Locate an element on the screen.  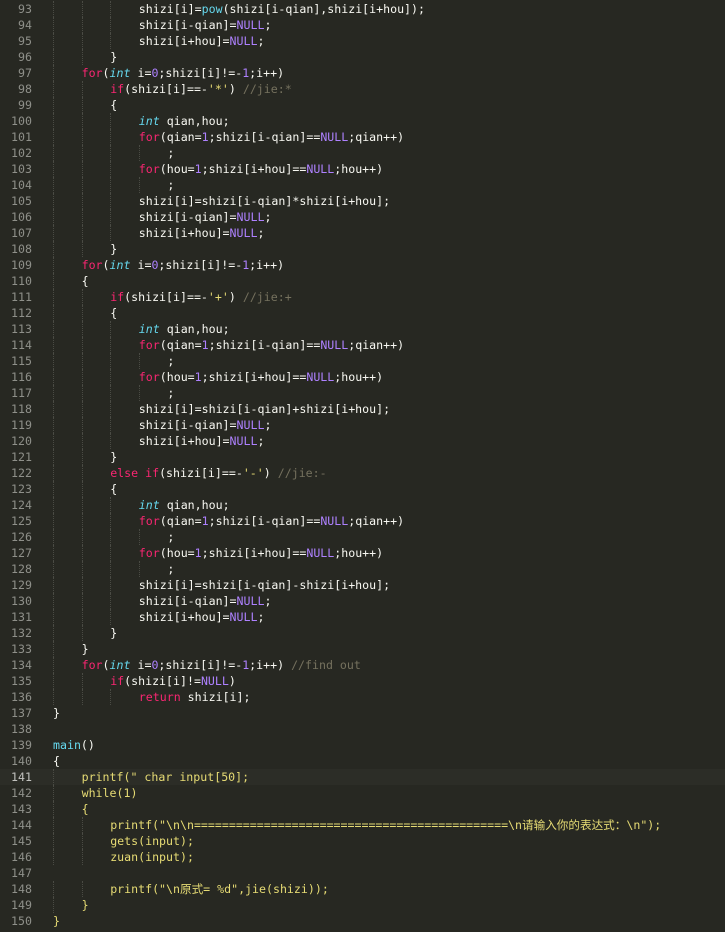
code-line: 149} is located at coordinates (362, 905).